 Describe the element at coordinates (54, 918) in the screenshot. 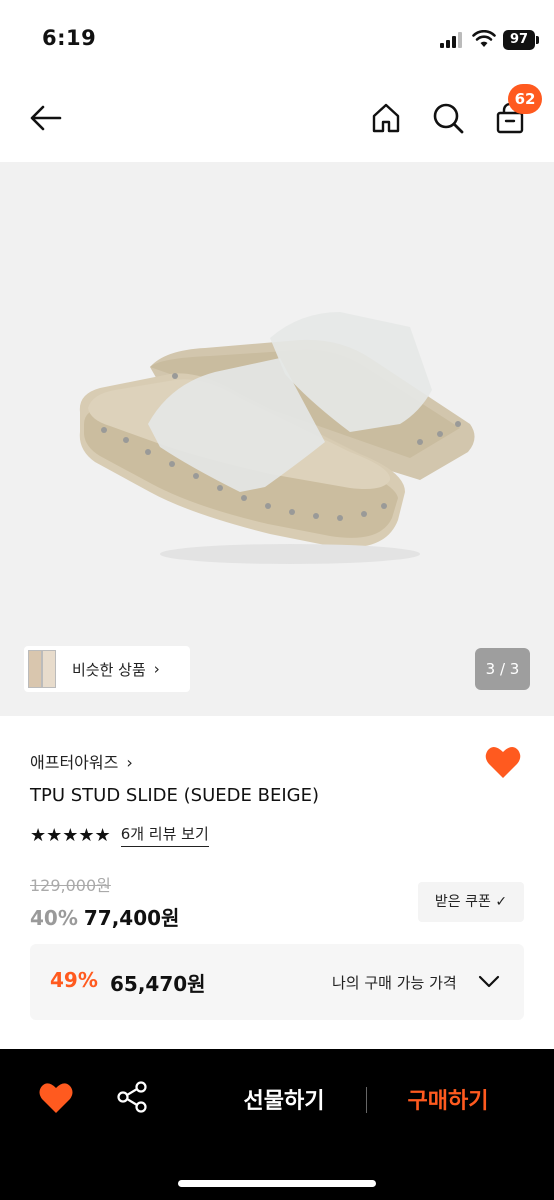

I see `discount-rate: 40%` at that location.